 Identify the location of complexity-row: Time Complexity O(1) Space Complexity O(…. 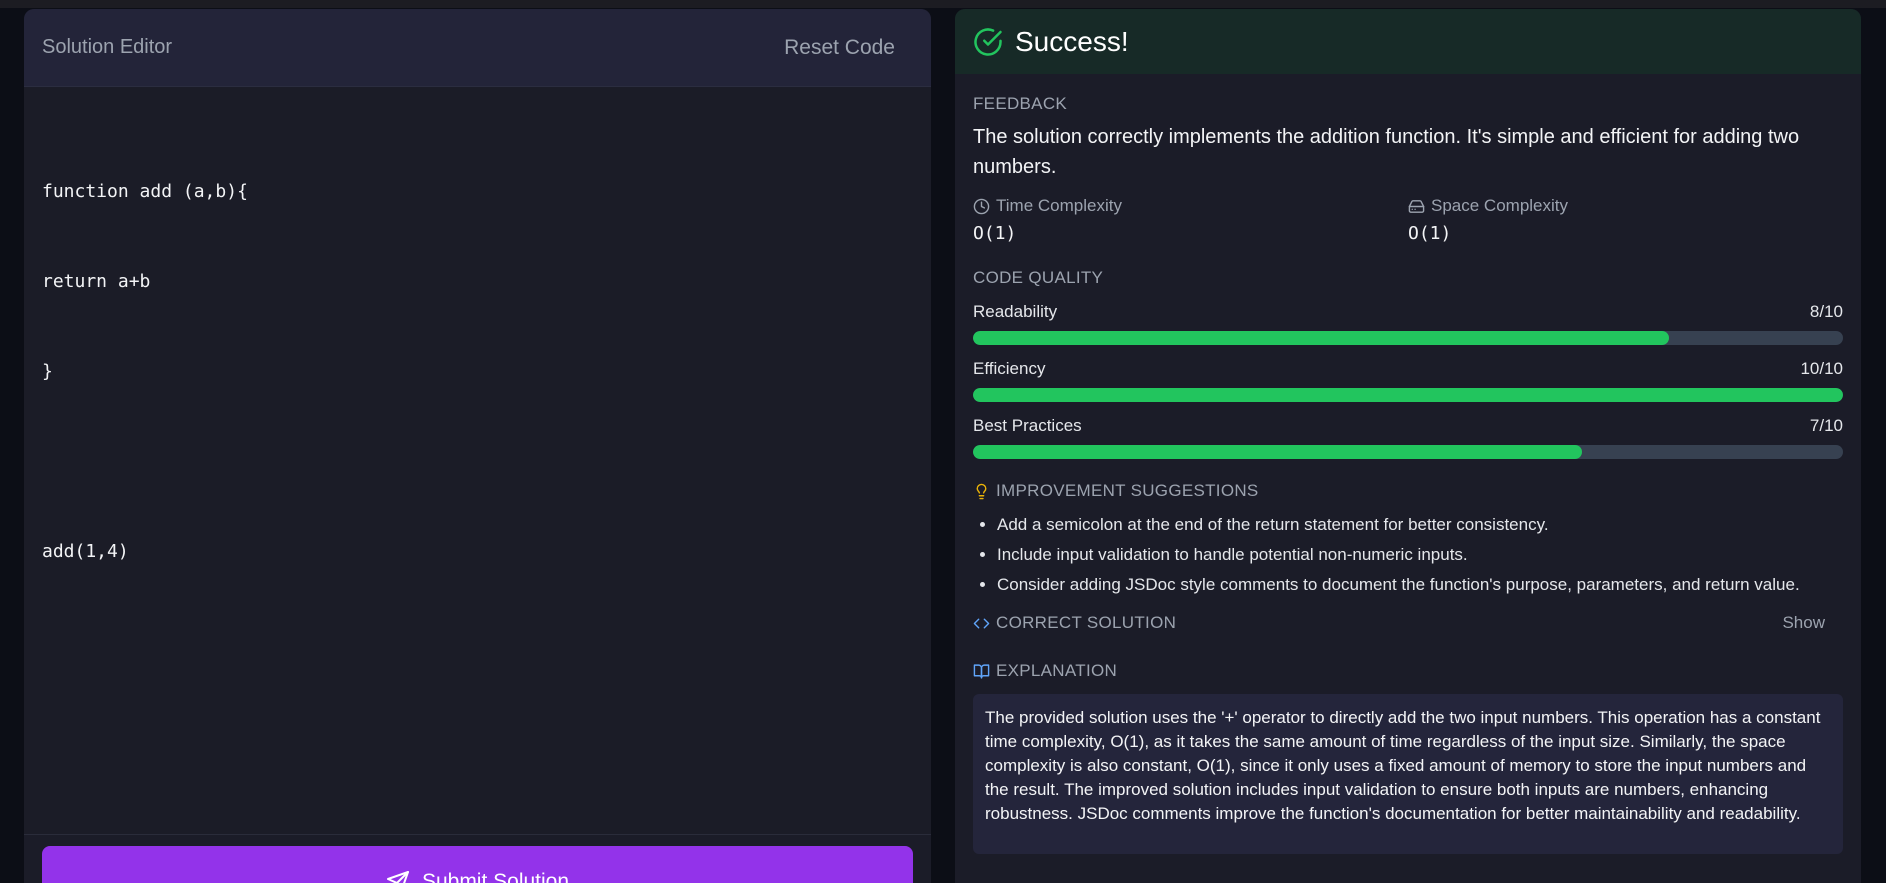
(1408, 220).